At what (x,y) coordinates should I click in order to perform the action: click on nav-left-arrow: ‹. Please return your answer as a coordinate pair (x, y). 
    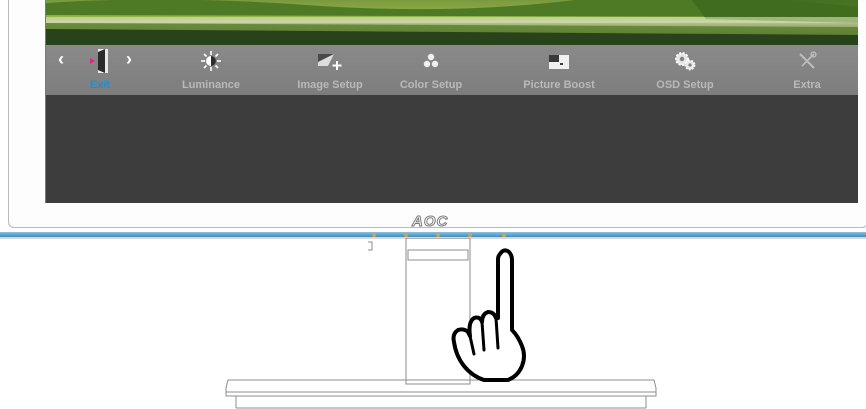
    Looking at the image, I should click on (61, 59).